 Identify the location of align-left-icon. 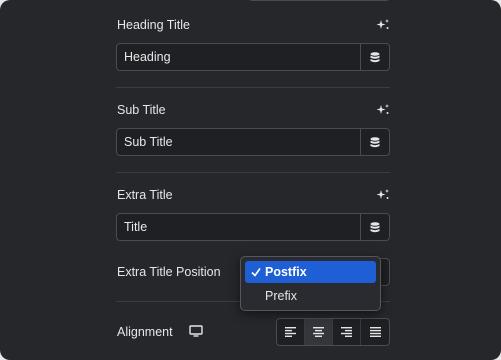
(290, 332).